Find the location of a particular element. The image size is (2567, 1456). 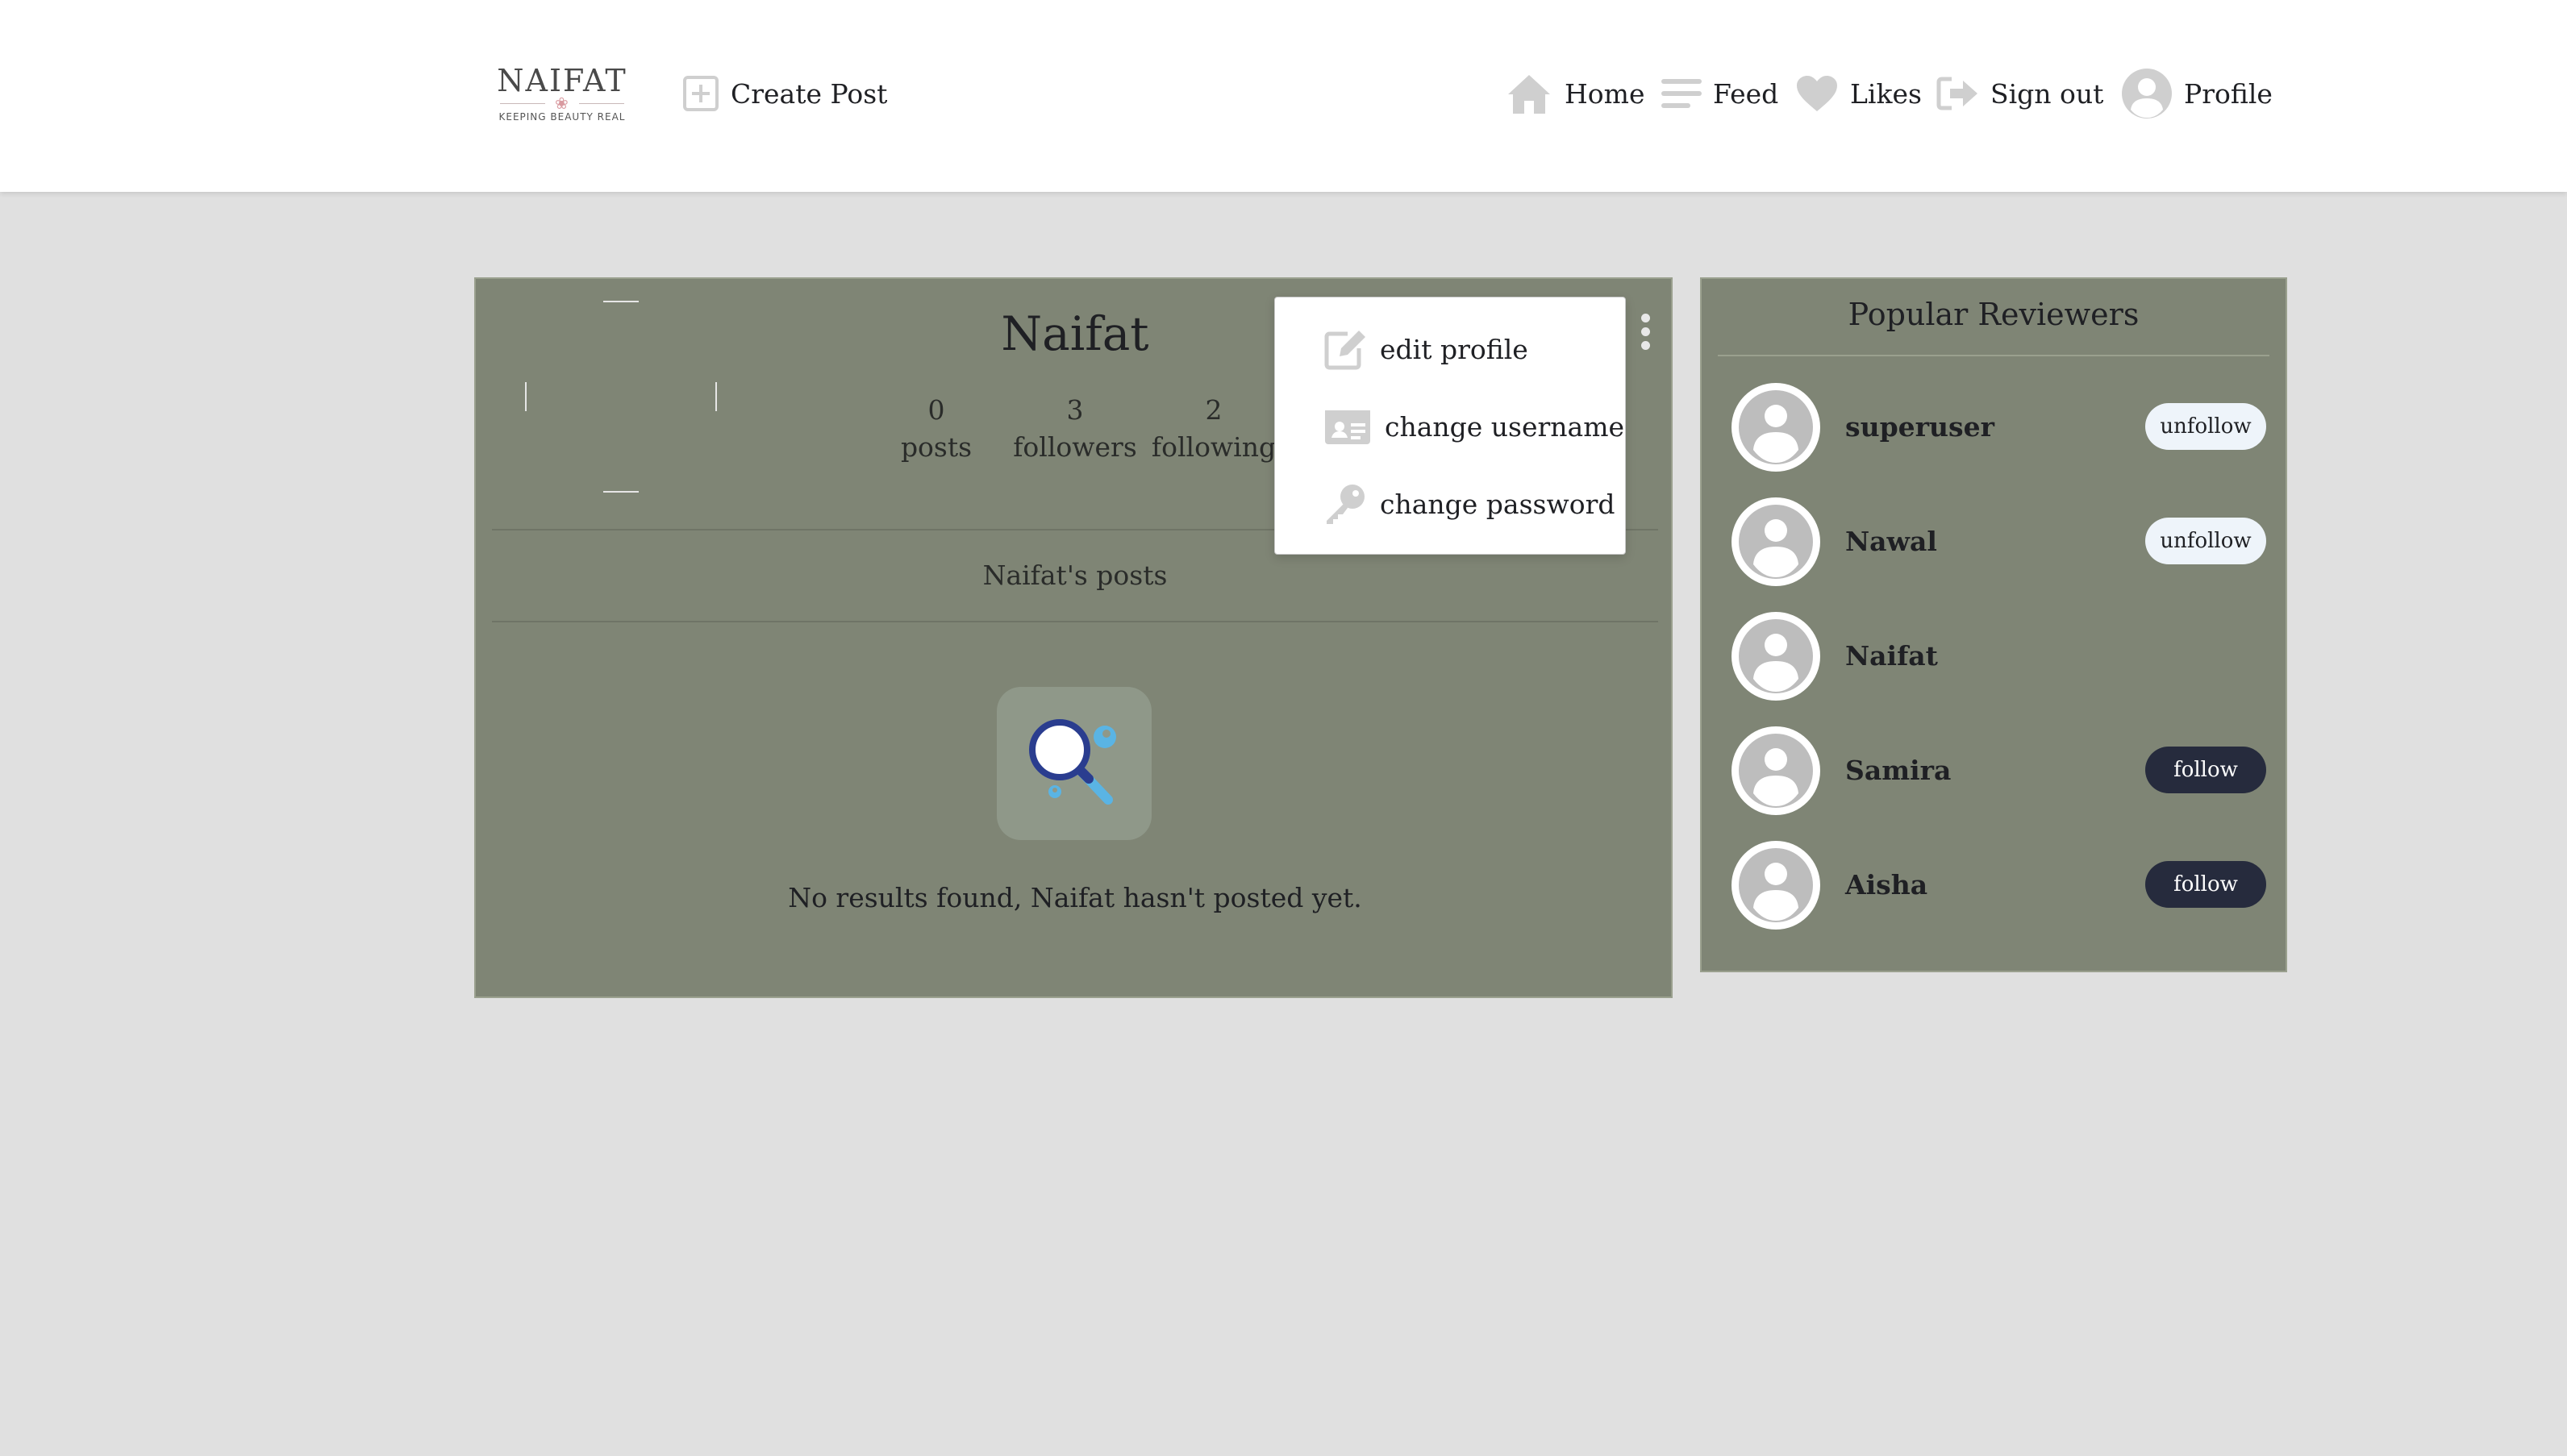

reviewer-name: Nawal is located at coordinates (1891, 541).